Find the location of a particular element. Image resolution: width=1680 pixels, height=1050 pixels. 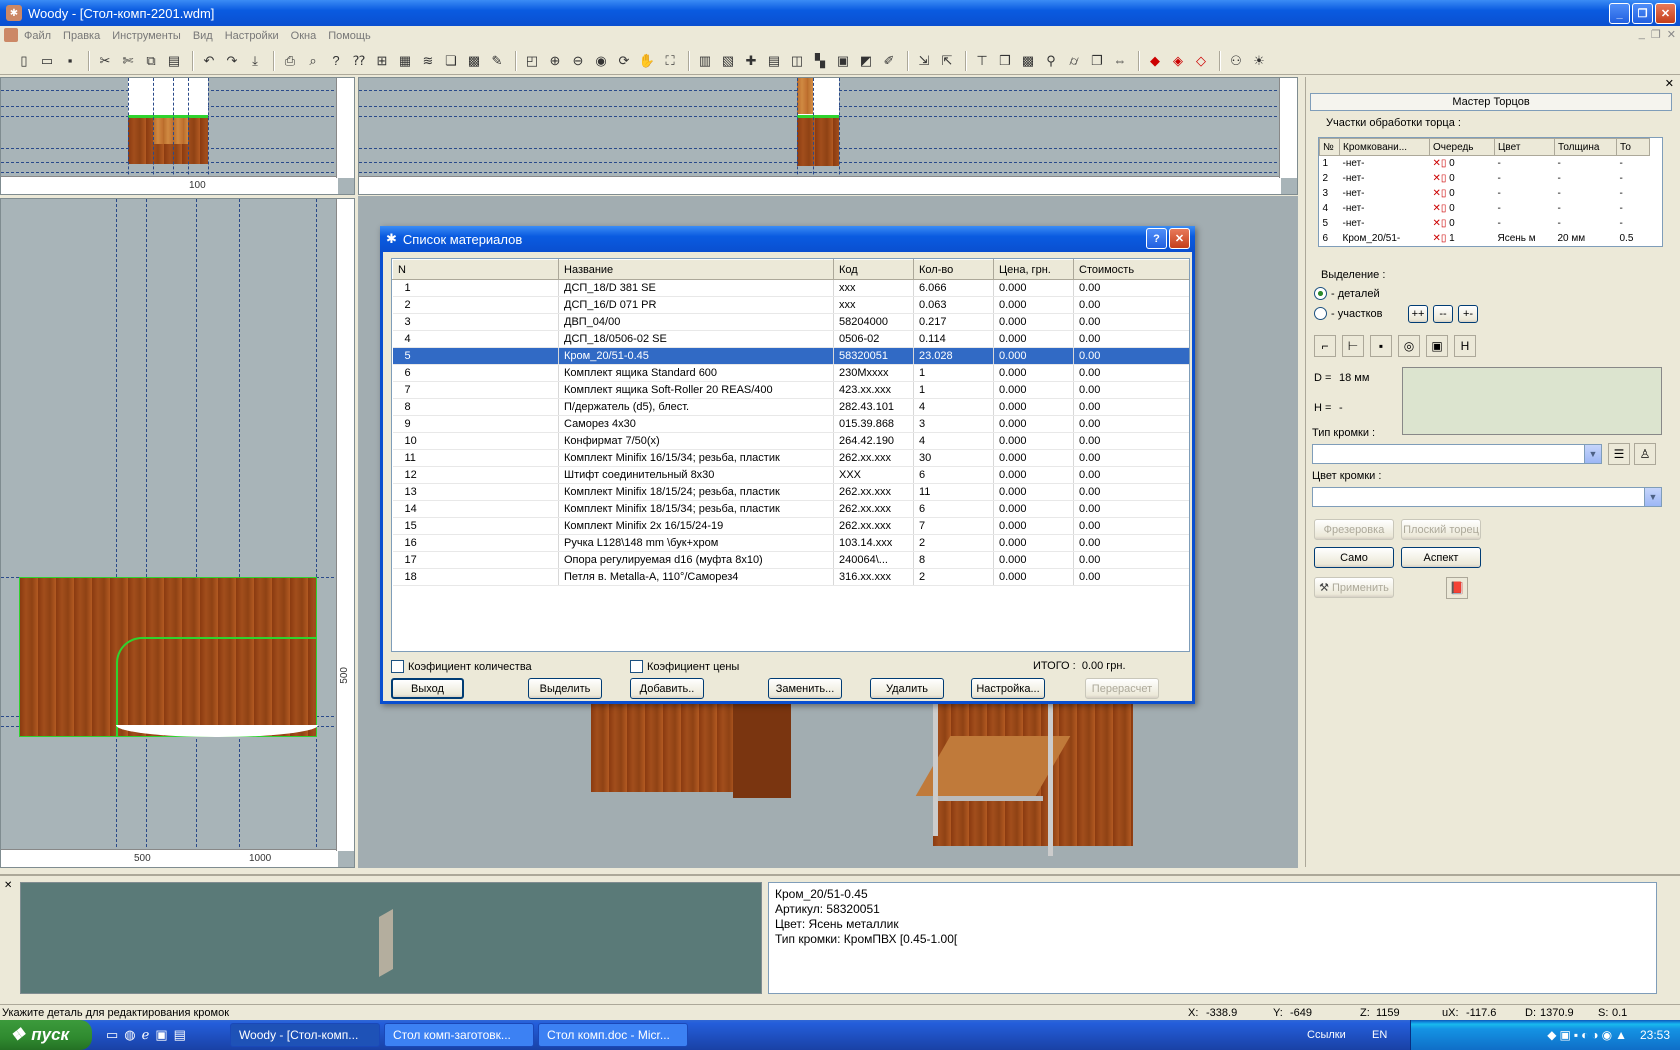

table-row: 3 -нет- ✕▯ 0--- is located at coordinates (1485, 193).